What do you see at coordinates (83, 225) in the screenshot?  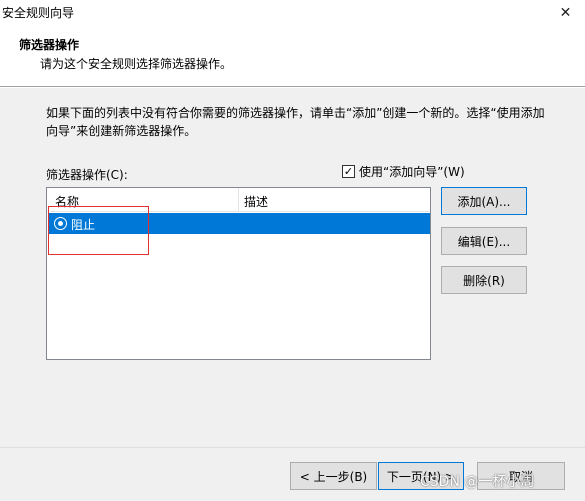 I see `list-item-name: 阻止` at bounding box center [83, 225].